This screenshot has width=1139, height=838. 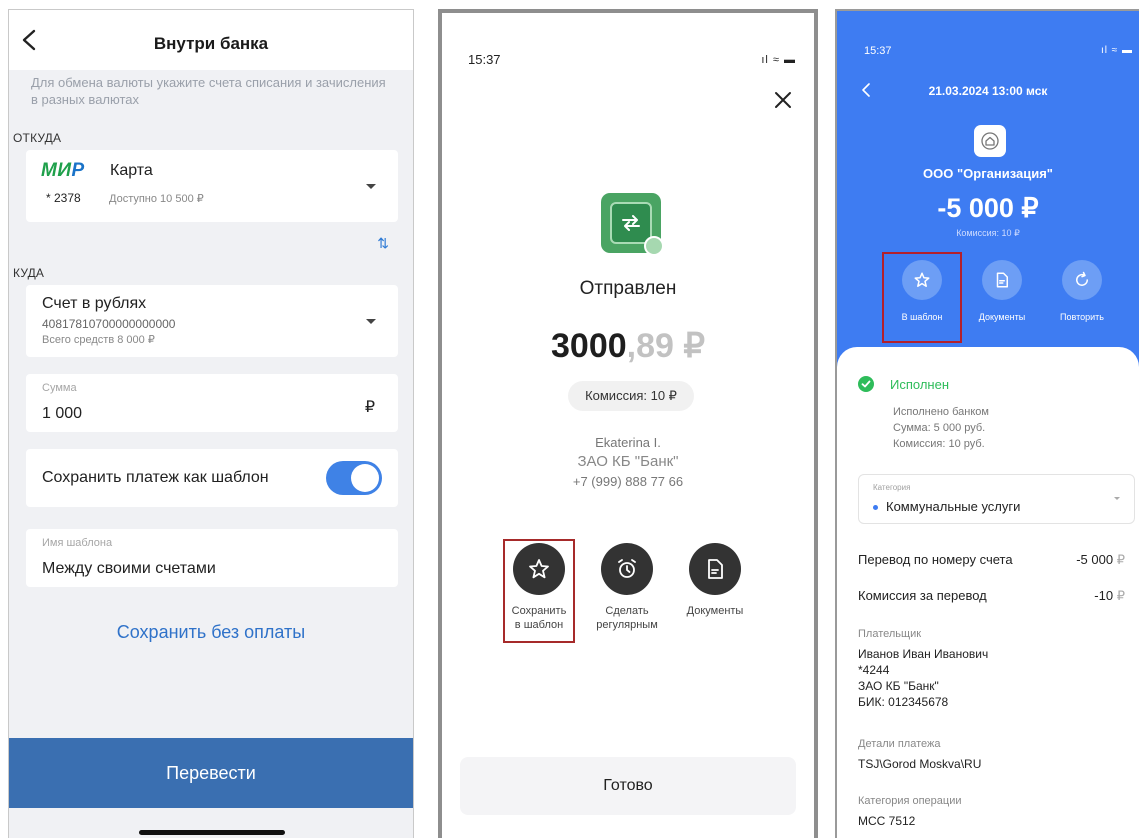 I want to click on fee-badge: Комиссия: 10 ₽, so click(x=631, y=396).